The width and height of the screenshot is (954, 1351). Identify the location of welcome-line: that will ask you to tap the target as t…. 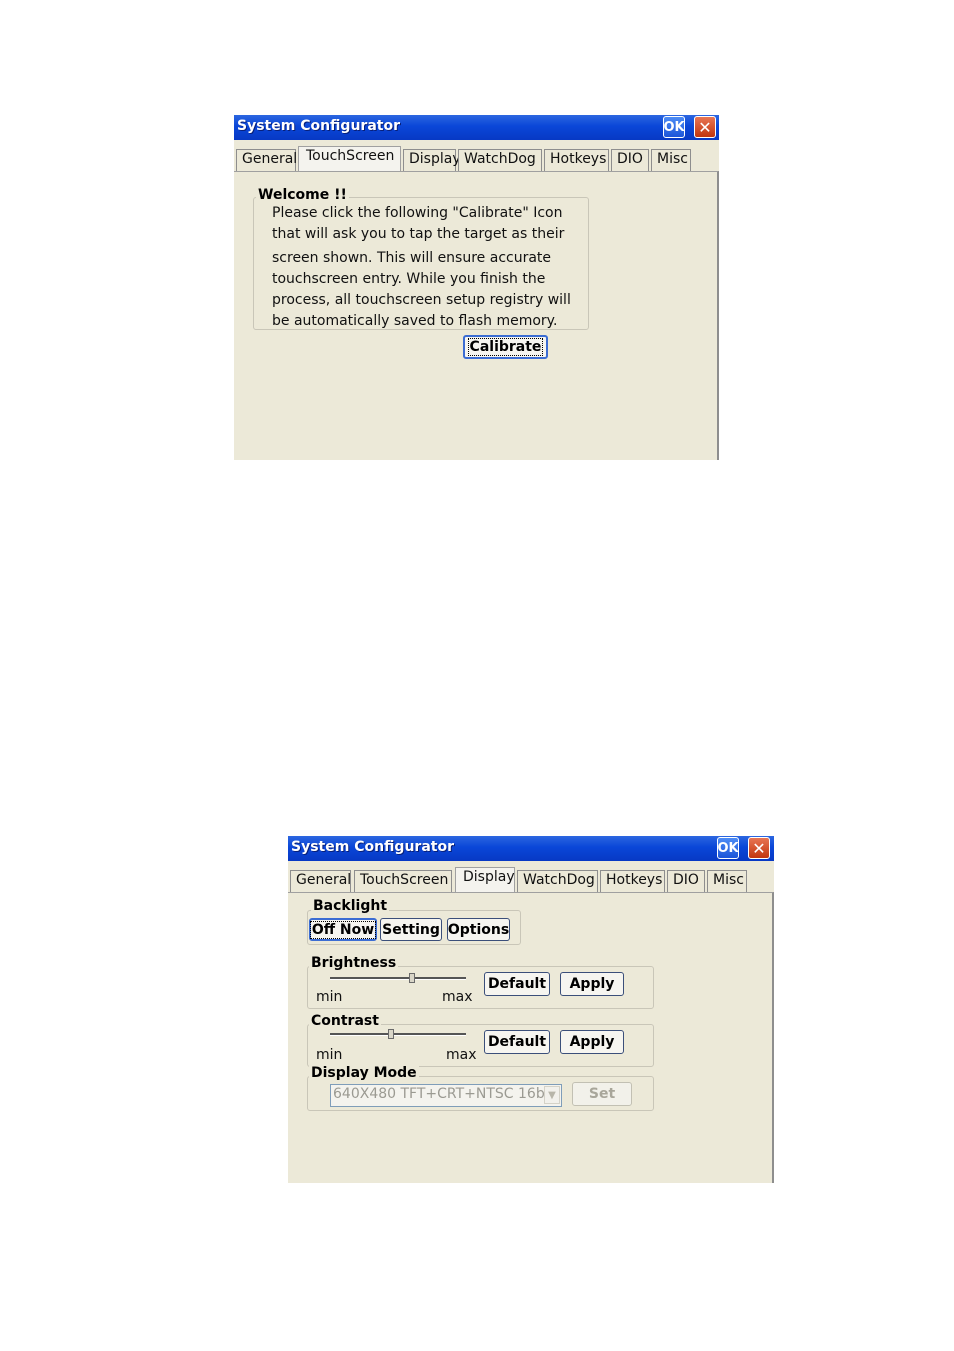
(418, 234).